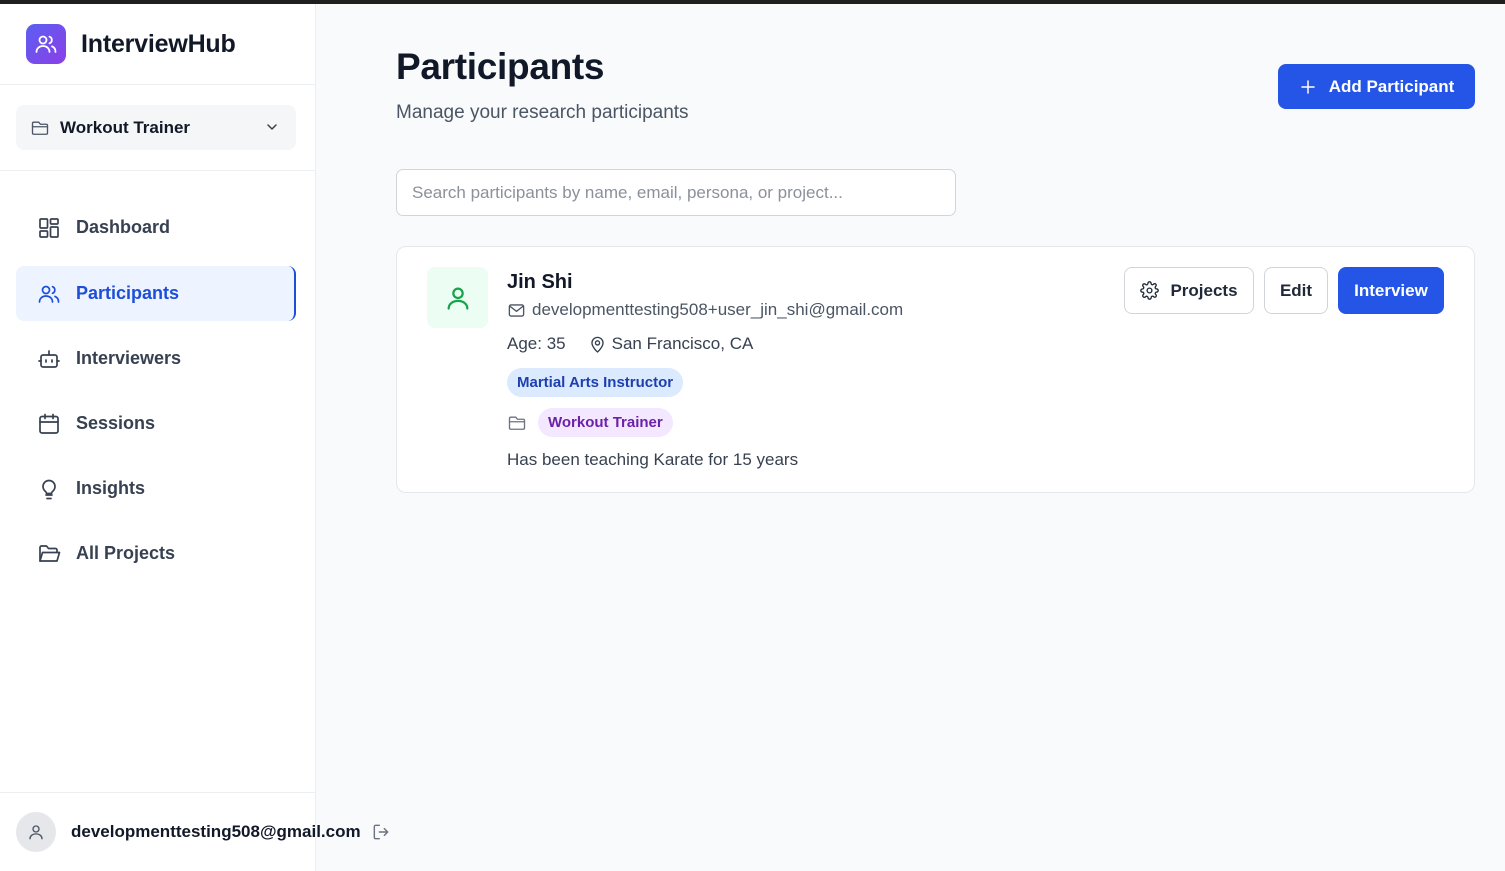  Describe the element at coordinates (216, 831) in the screenshot. I see `user-email: developmenttesting508@gmail.com` at that location.